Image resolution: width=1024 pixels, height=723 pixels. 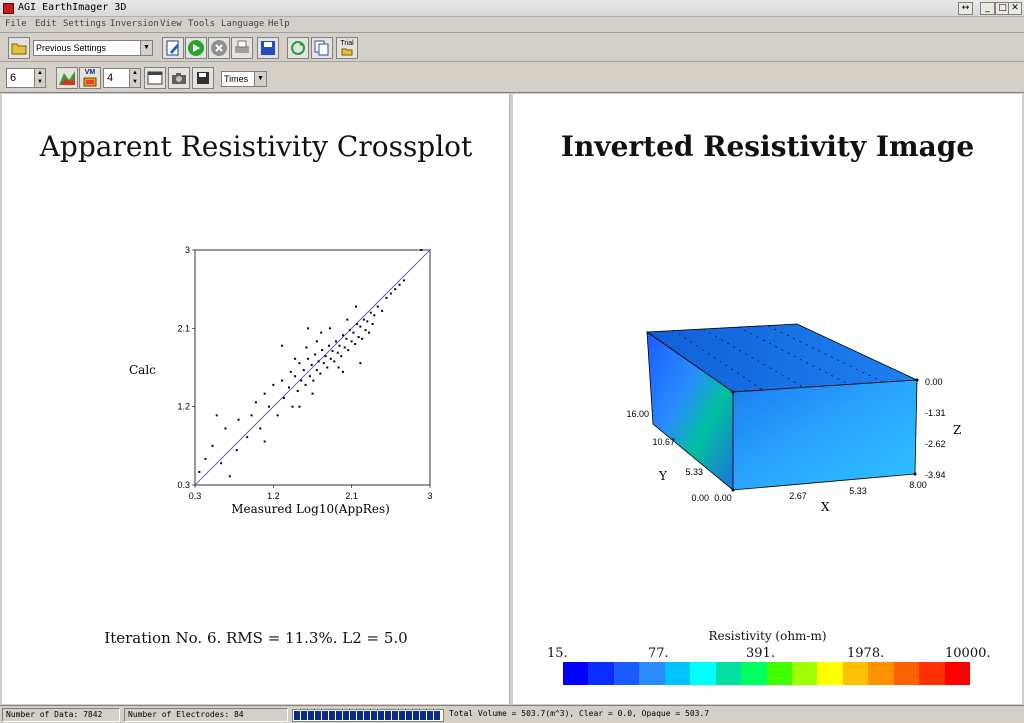 I want to click on menu-tools: Tools, so click(x=201, y=24).